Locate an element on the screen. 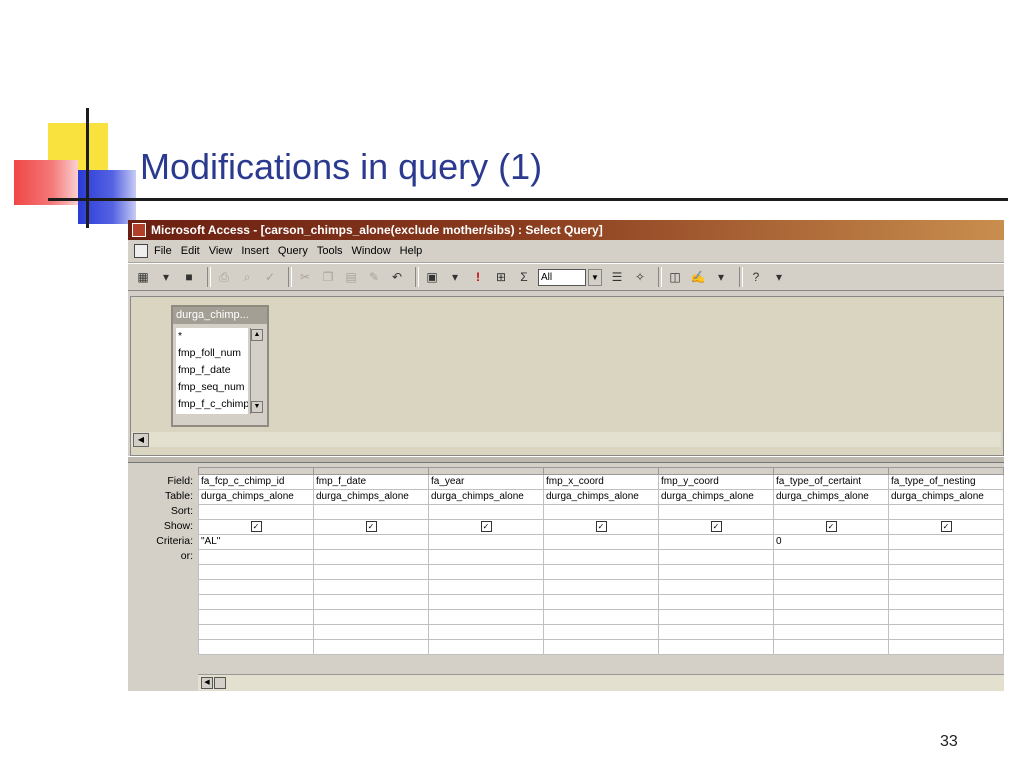 Image resolution: width=1024 pixels, height=768 pixels. format-painter-icon: ✎ is located at coordinates (374, 277).